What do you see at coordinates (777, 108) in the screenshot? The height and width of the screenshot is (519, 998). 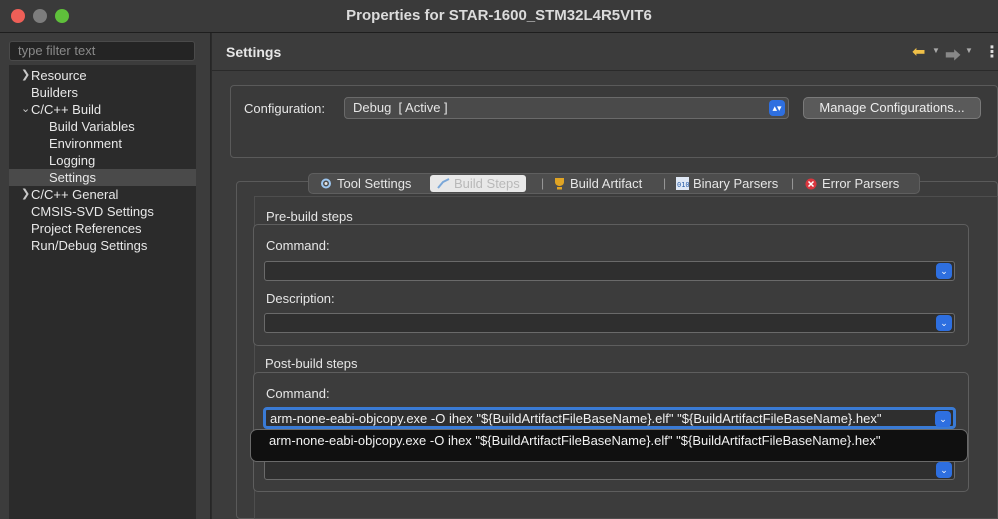 I see `select-arrows-icon: ▴▾` at bounding box center [777, 108].